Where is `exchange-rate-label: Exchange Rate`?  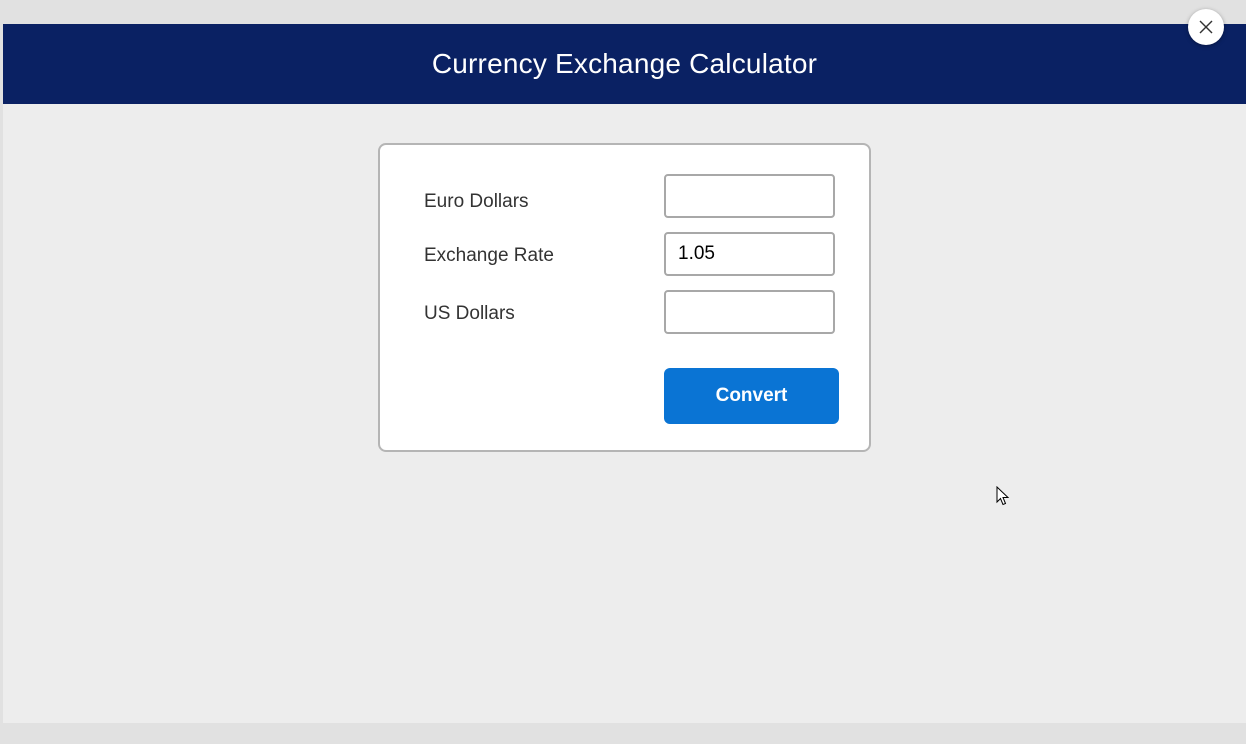
exchange-rate-label: Exchange Rate is located at coordinates (489, 255).